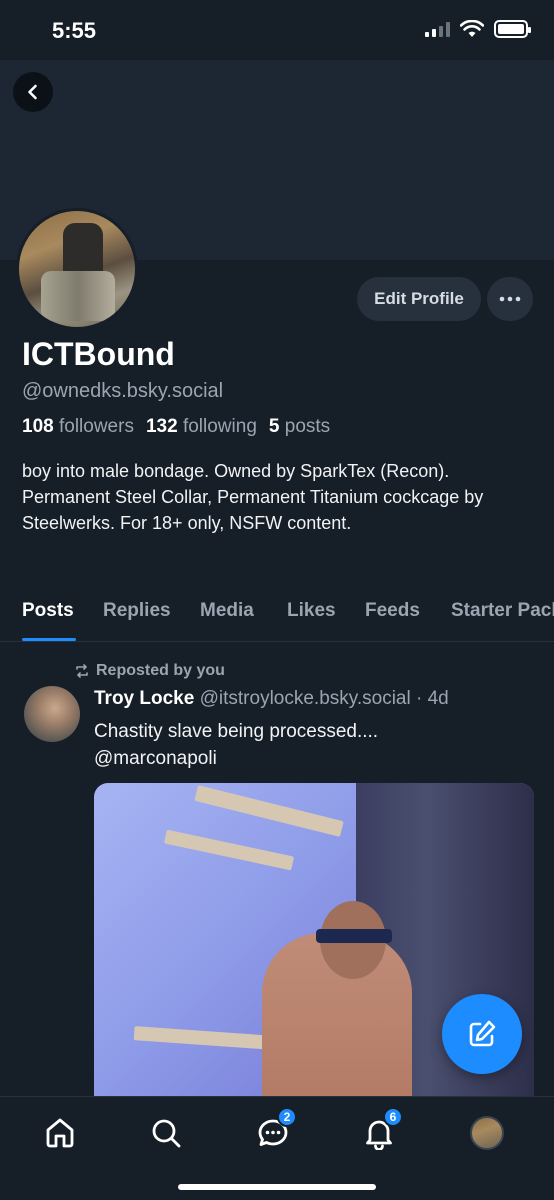  Describe the element at coordinates (437, 29) in the screenshot. I see `cellular-signal-icon` at that location.